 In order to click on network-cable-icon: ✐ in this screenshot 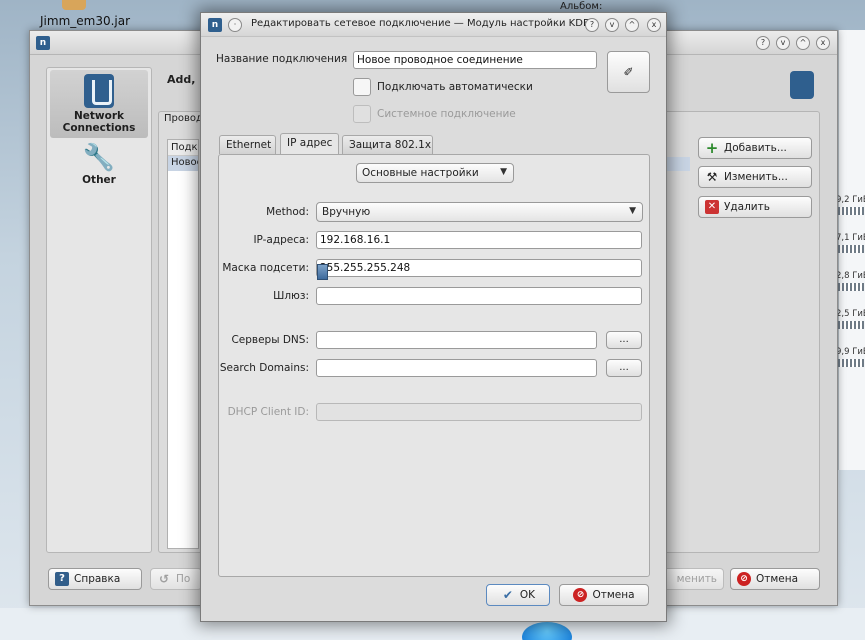, I will do `click(628, 72)`.